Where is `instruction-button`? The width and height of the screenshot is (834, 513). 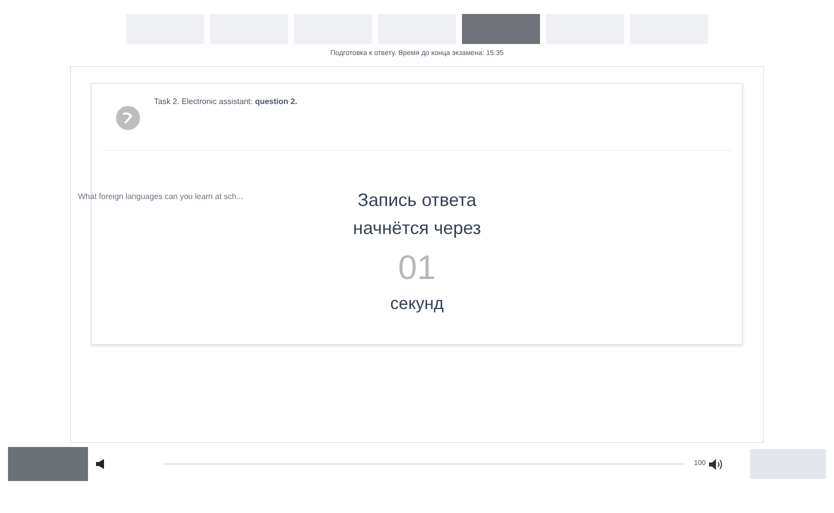 instruction-button is located at coordinates (48, 464).